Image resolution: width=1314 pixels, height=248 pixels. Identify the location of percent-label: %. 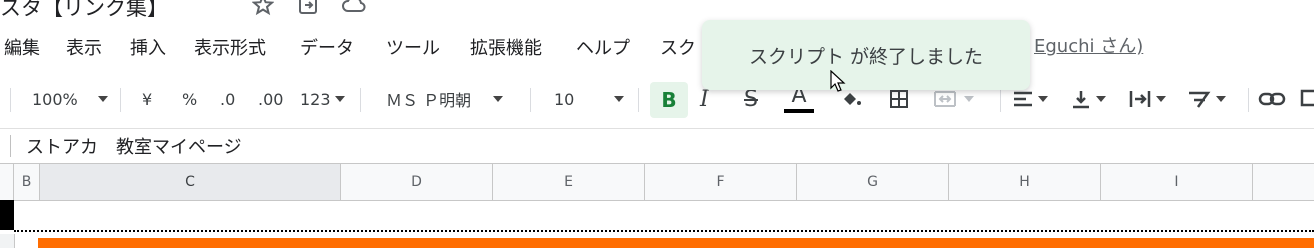
(190, 99).